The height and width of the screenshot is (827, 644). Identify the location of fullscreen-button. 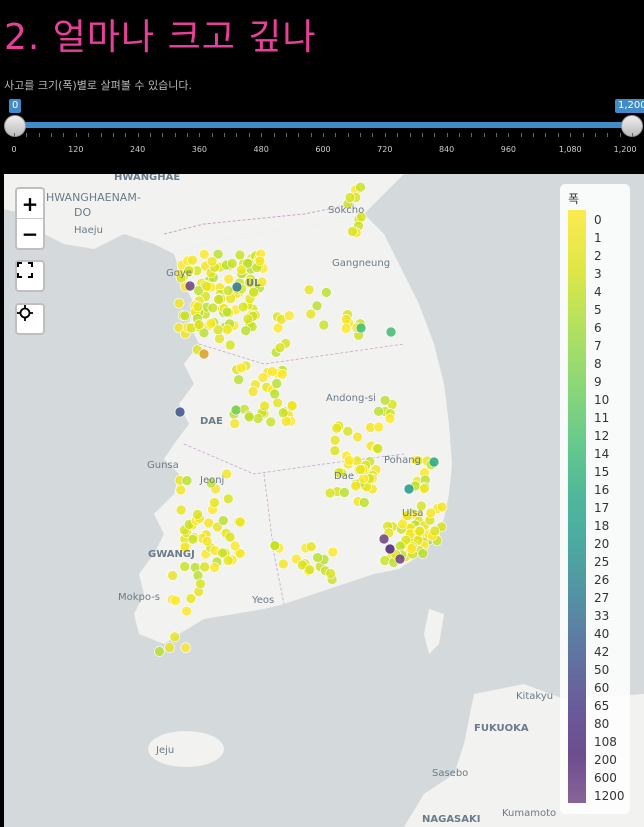
(30, 276).